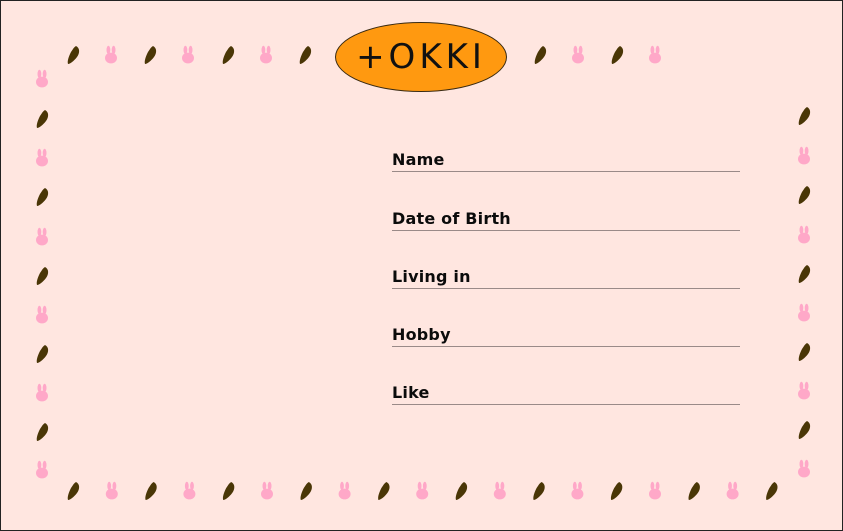 The width and height of the screenshot is (843, 531). I want to click on field-hobby: Hobby, so click(566, 336).